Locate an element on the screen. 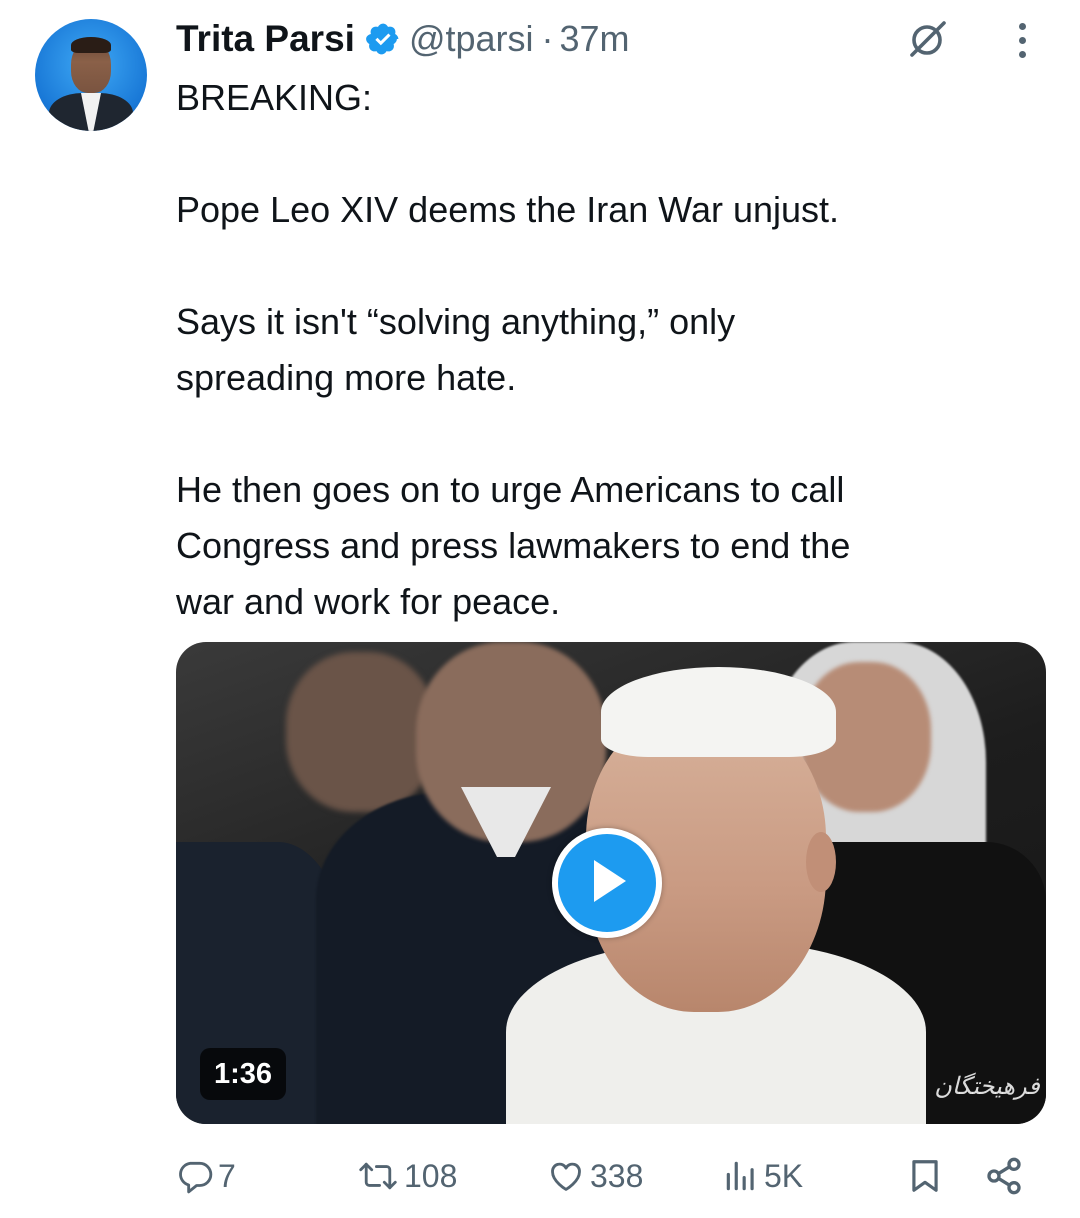  play-button is located at coordinates (607, 883).